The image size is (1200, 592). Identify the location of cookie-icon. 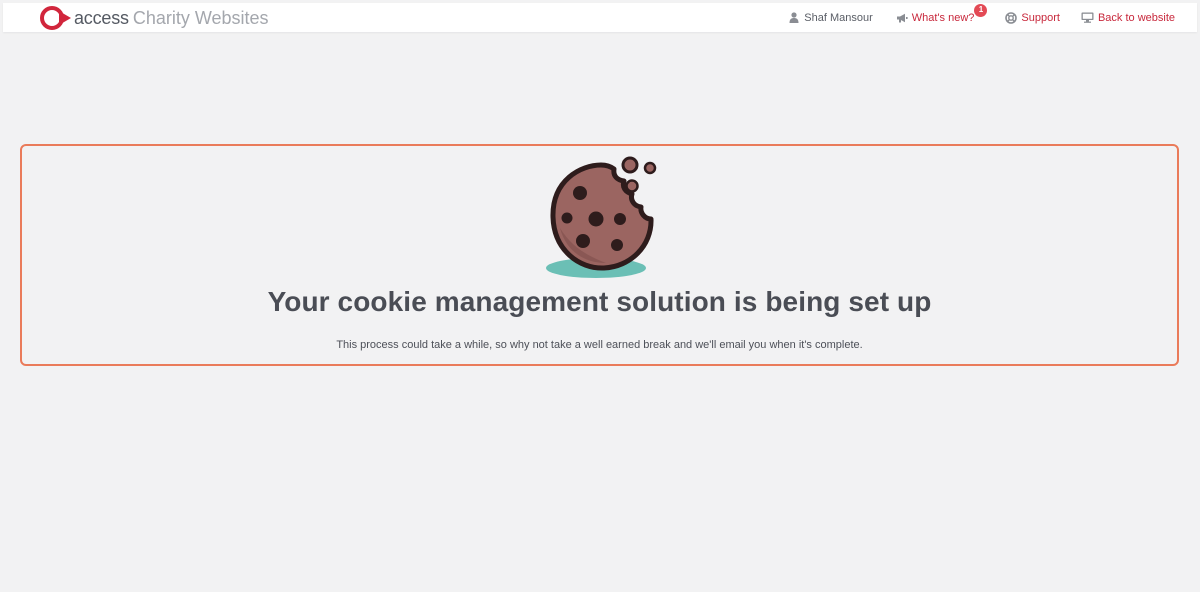
(604, 219).